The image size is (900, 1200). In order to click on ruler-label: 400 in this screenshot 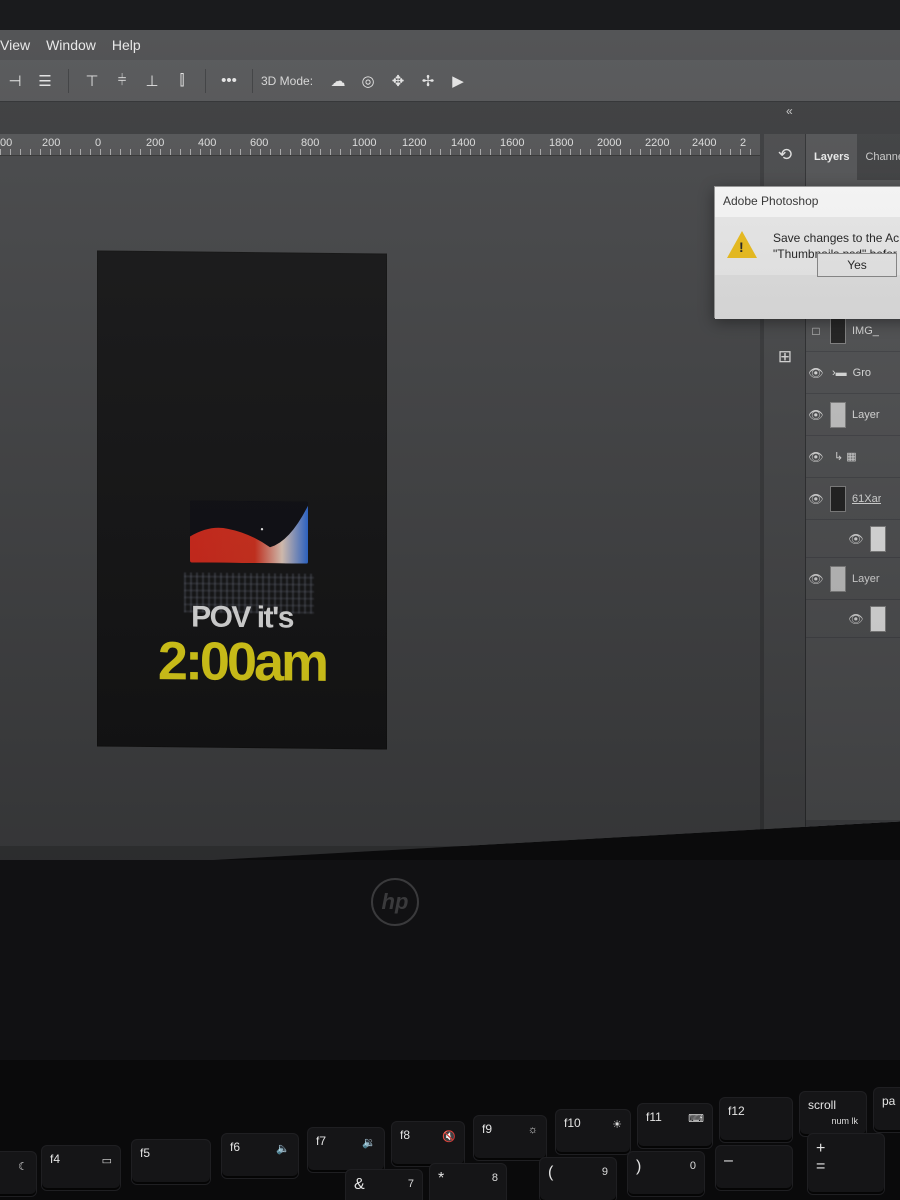, I will do `click(207, 143)`.